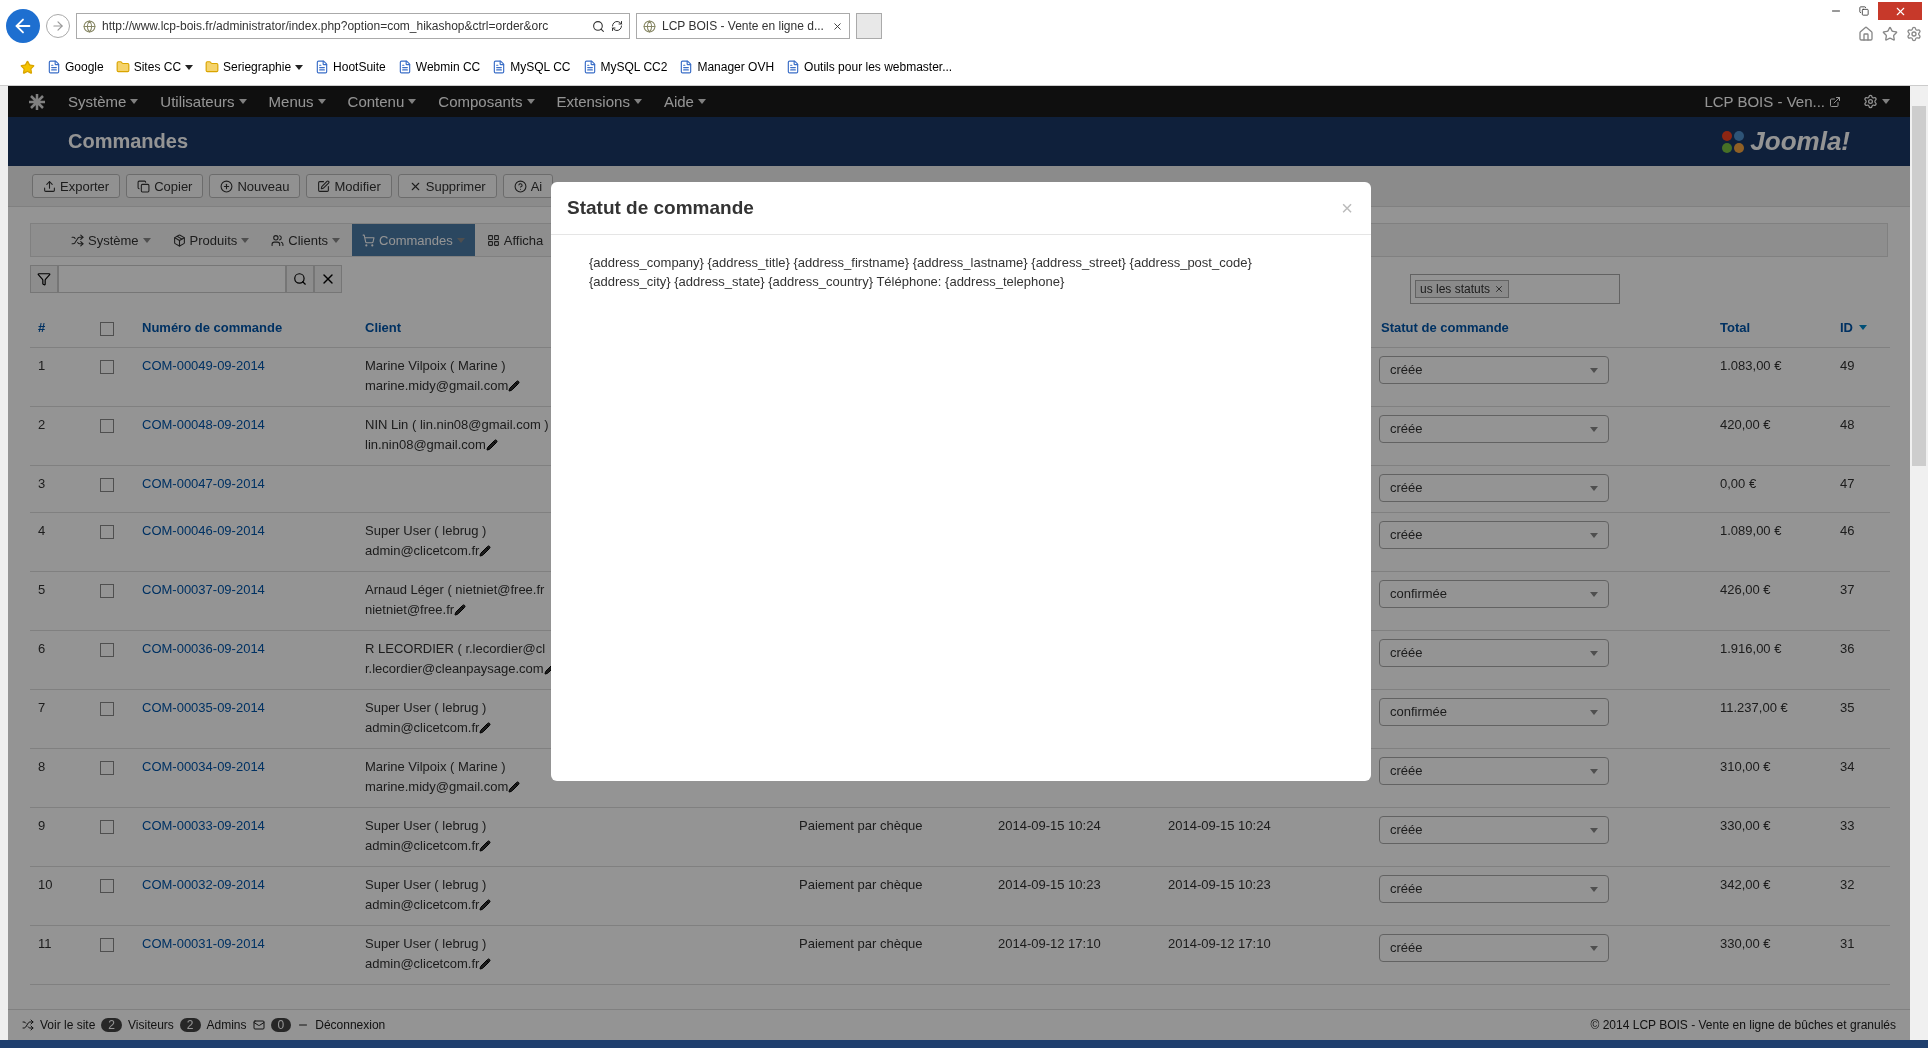  I want to click on home-icon, so click(1866, 34).